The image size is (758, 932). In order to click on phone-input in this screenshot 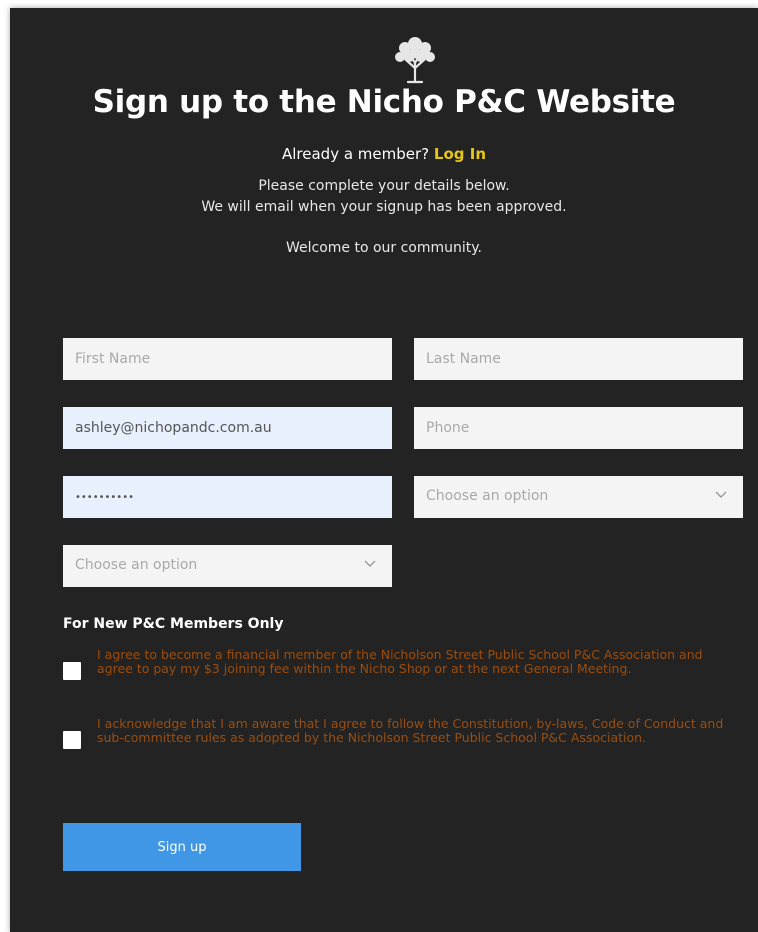, I will do `click(578, 428)`.